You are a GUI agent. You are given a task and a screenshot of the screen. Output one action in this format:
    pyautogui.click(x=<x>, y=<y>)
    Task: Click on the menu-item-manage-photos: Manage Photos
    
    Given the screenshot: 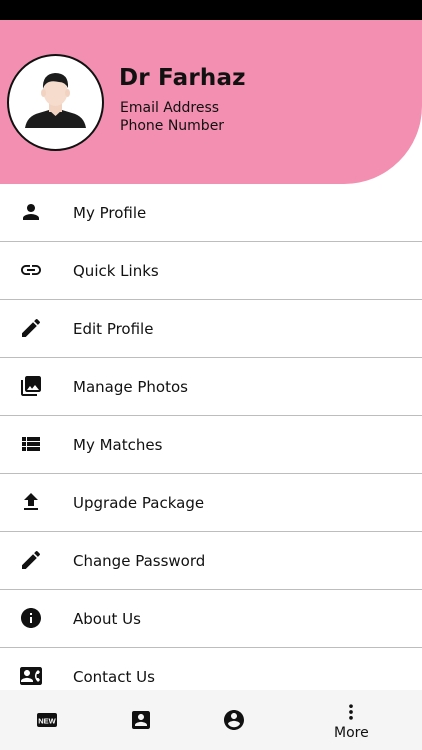 What is the action you would take?
    pyautogui.click(x=211, y=387)
    